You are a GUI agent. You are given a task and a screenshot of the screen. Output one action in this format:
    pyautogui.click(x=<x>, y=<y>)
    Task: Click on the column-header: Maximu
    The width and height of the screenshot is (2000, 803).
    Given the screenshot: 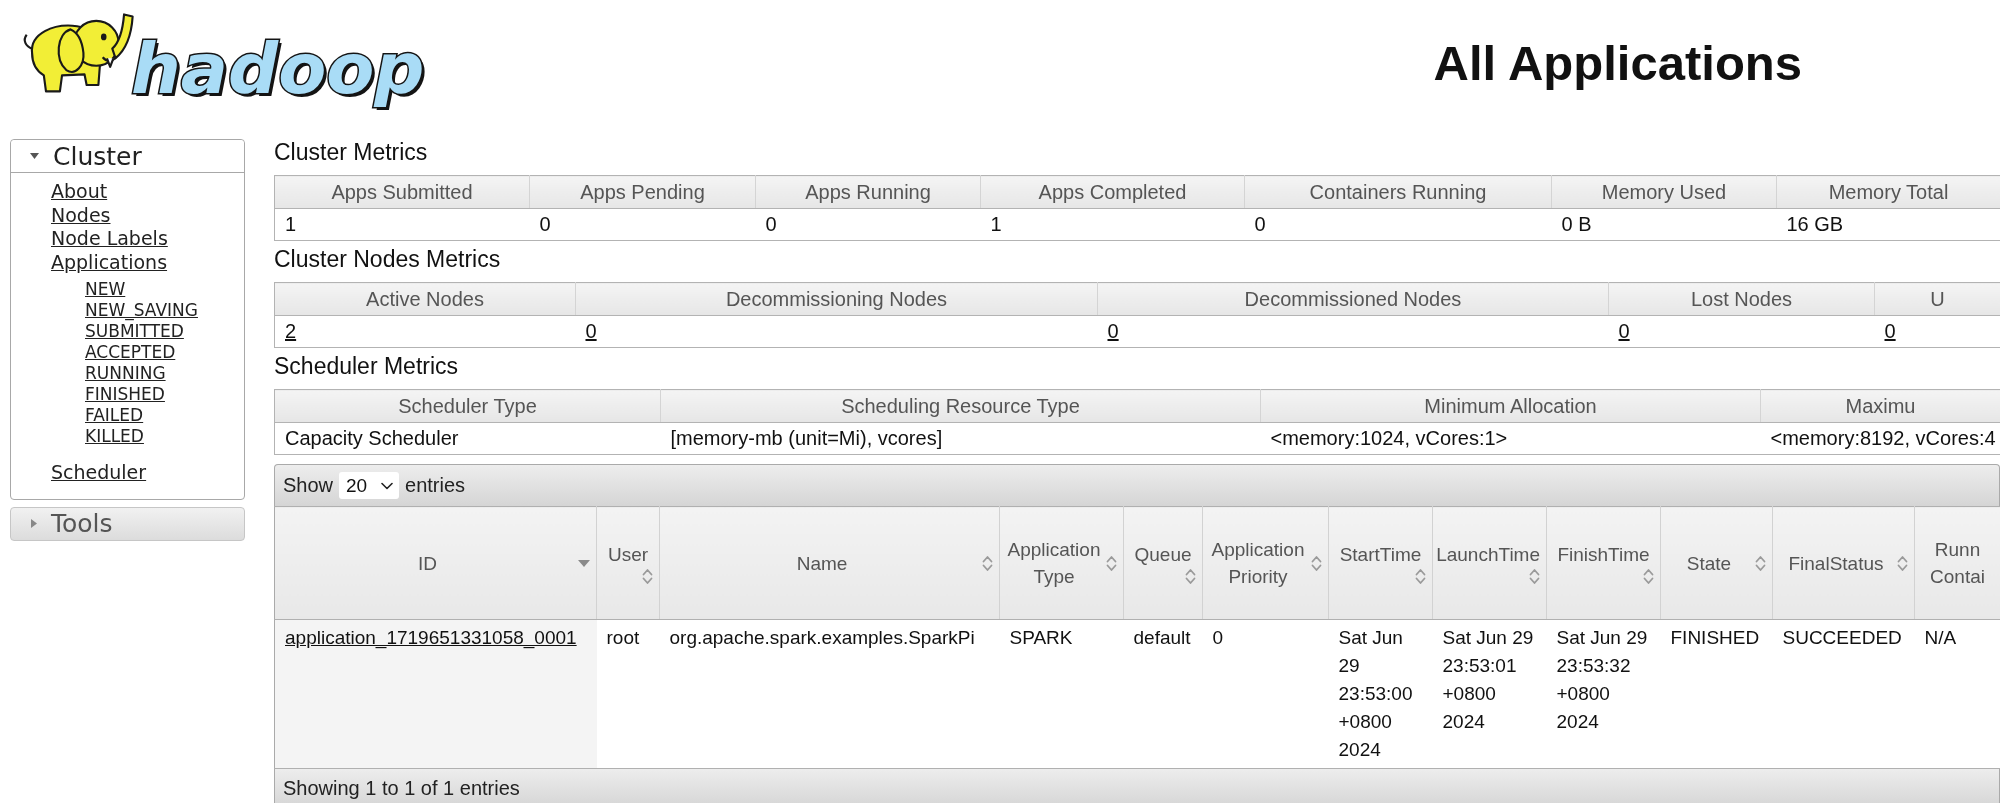 What is the action you would take?
    pyautogui.click(x=1880, y=406)
    